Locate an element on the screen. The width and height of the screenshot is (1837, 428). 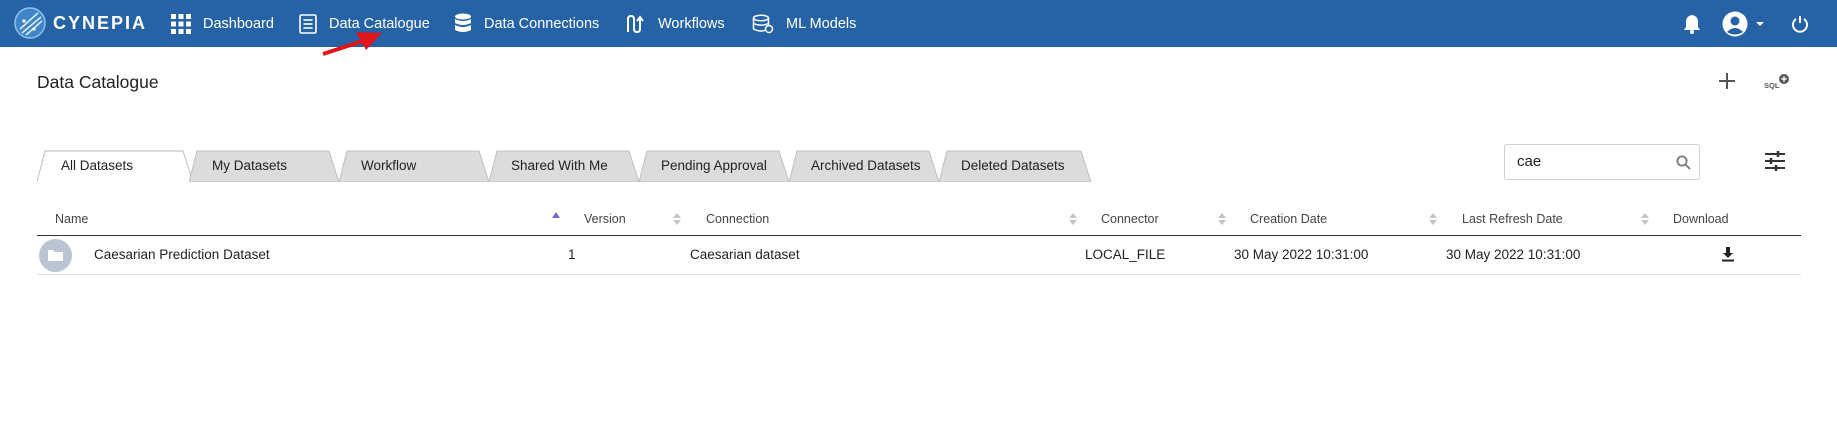
caret-down-icon is located at coordinates (1760, 23).